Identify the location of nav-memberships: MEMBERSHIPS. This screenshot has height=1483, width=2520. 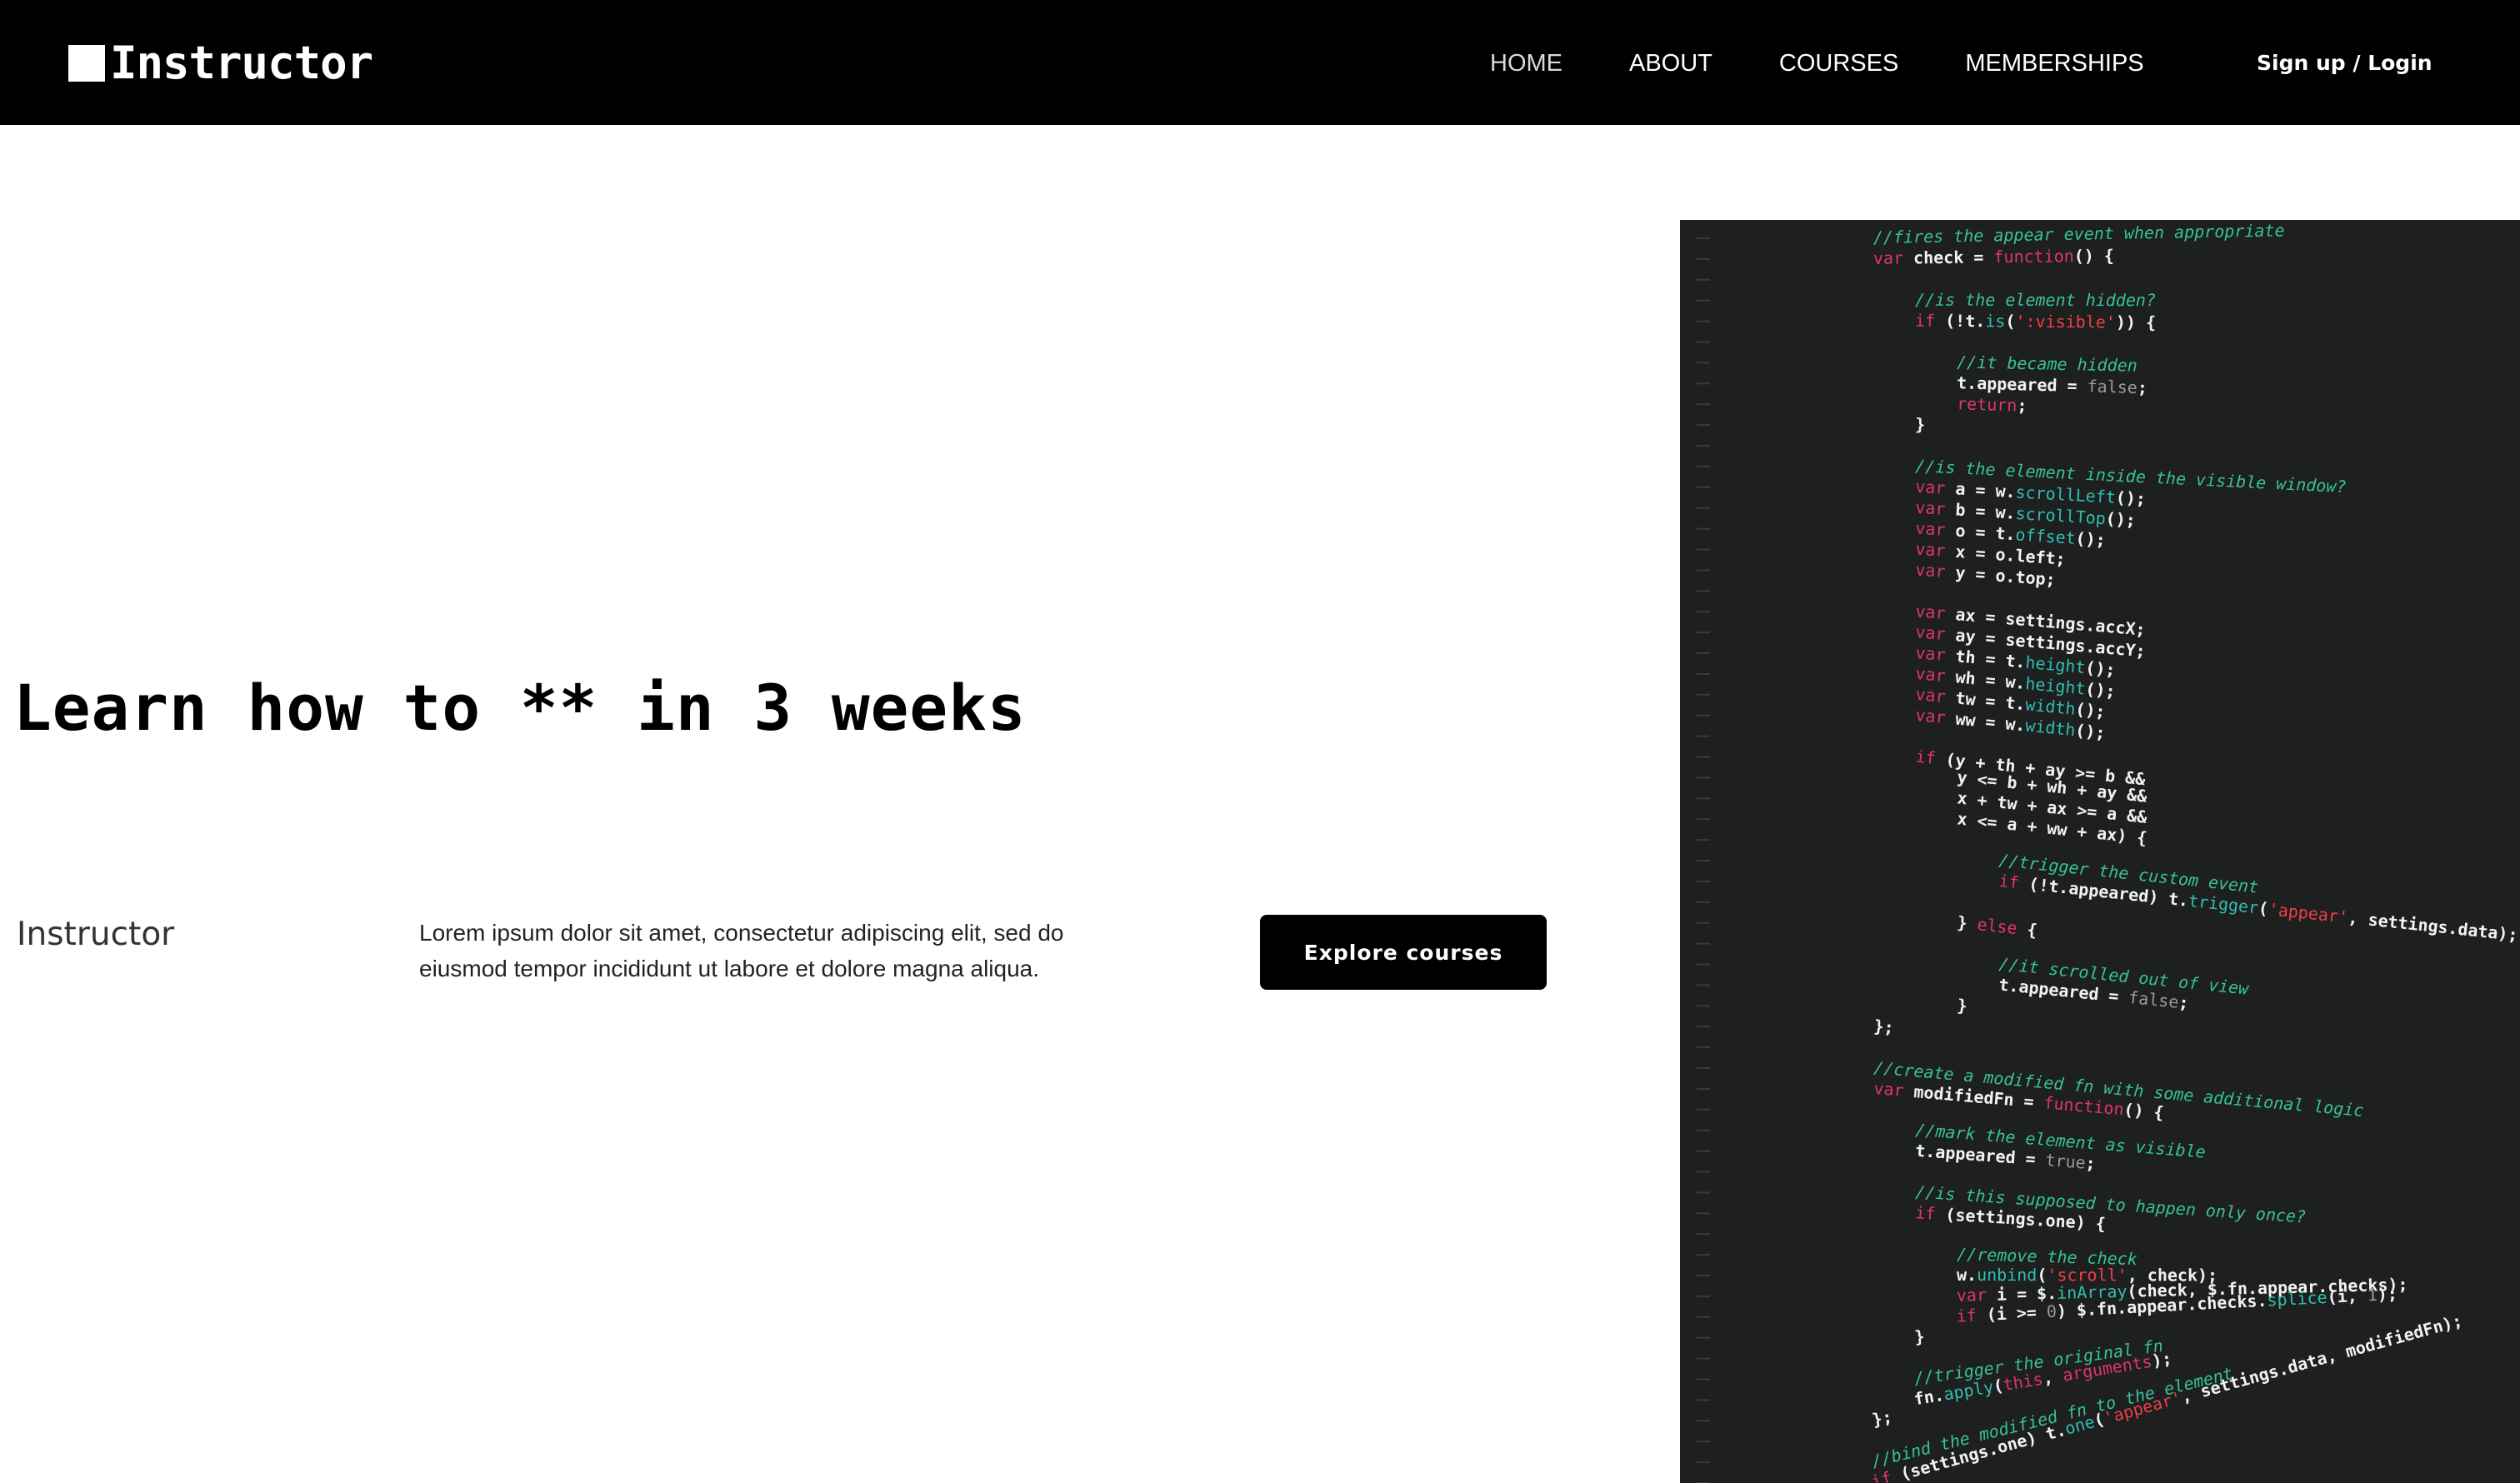
(2054, 64).